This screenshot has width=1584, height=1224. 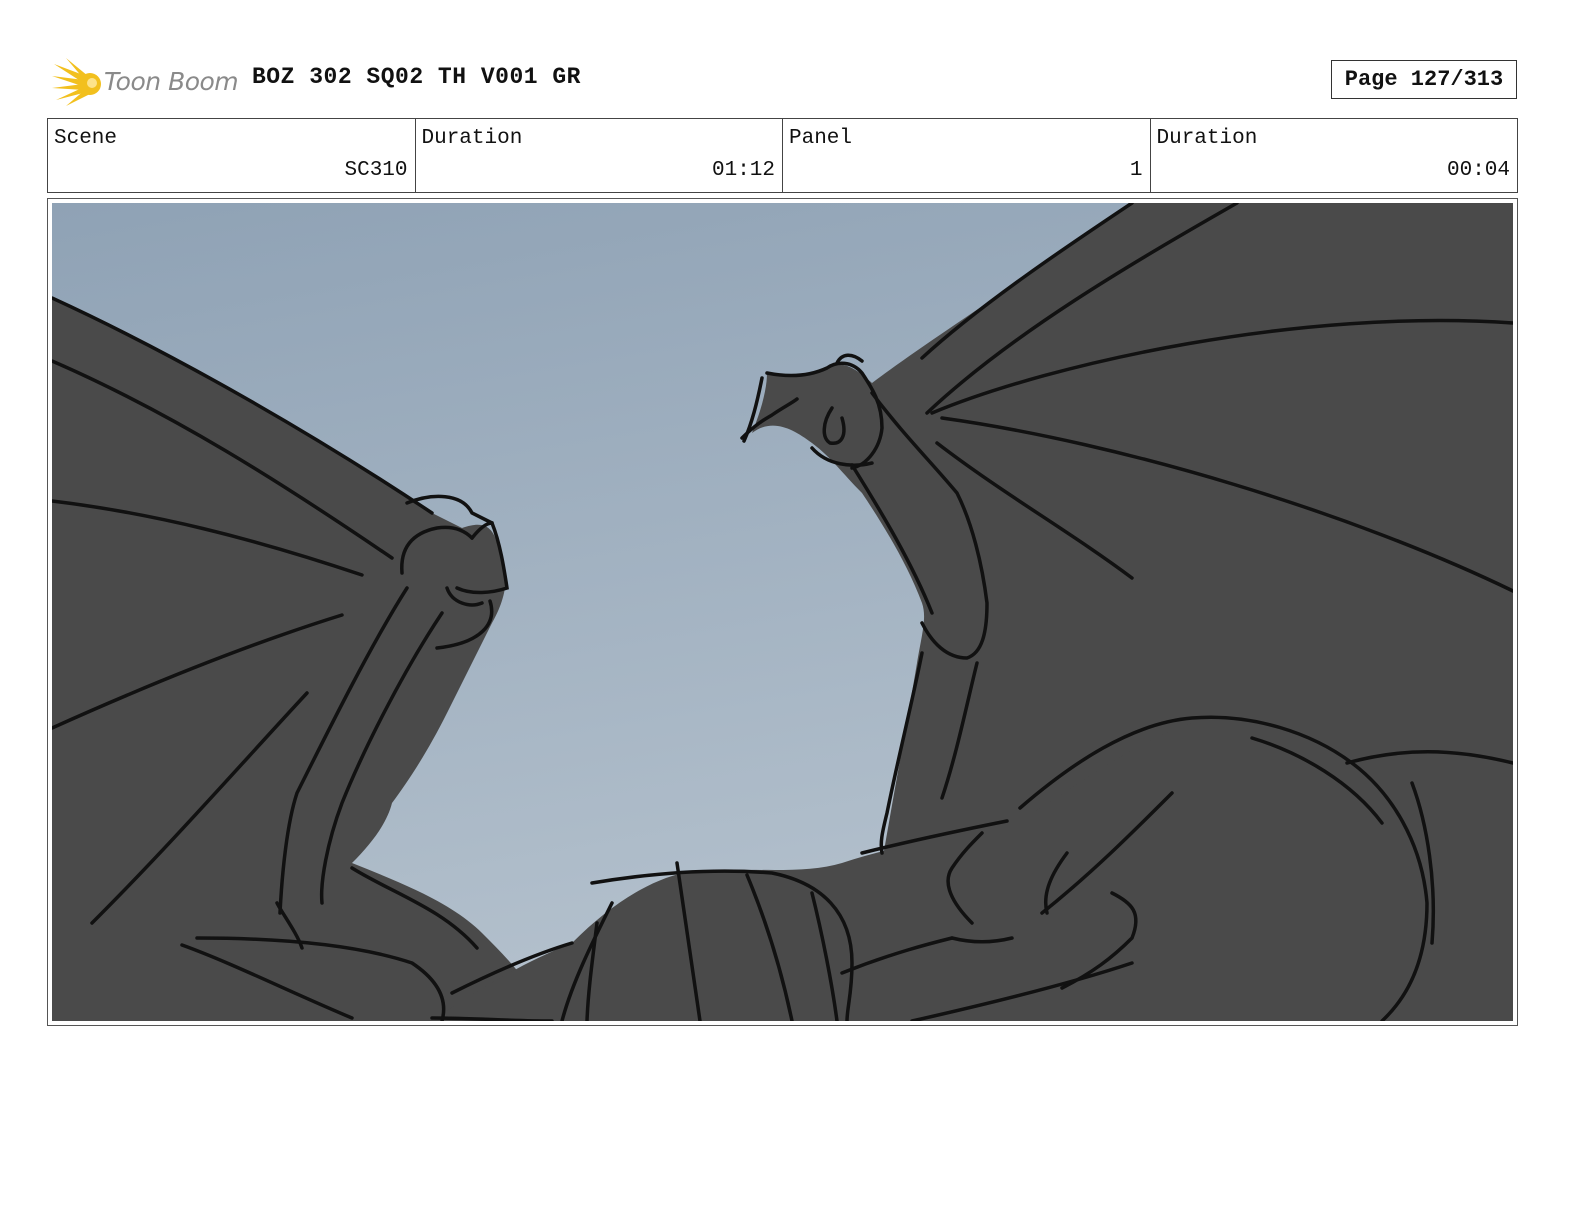 I want to click on toon-boom-logo: Toon Boom, so click(x=145, y=81).